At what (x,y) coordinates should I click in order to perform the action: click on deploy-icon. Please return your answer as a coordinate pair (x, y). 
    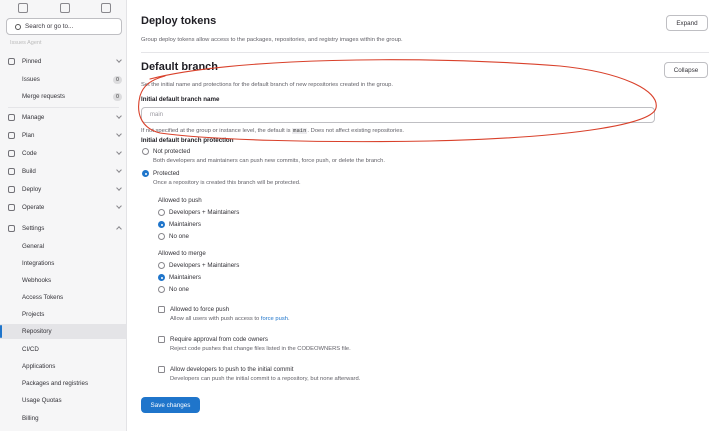
    Looking at the image, I should click on (11, 189).